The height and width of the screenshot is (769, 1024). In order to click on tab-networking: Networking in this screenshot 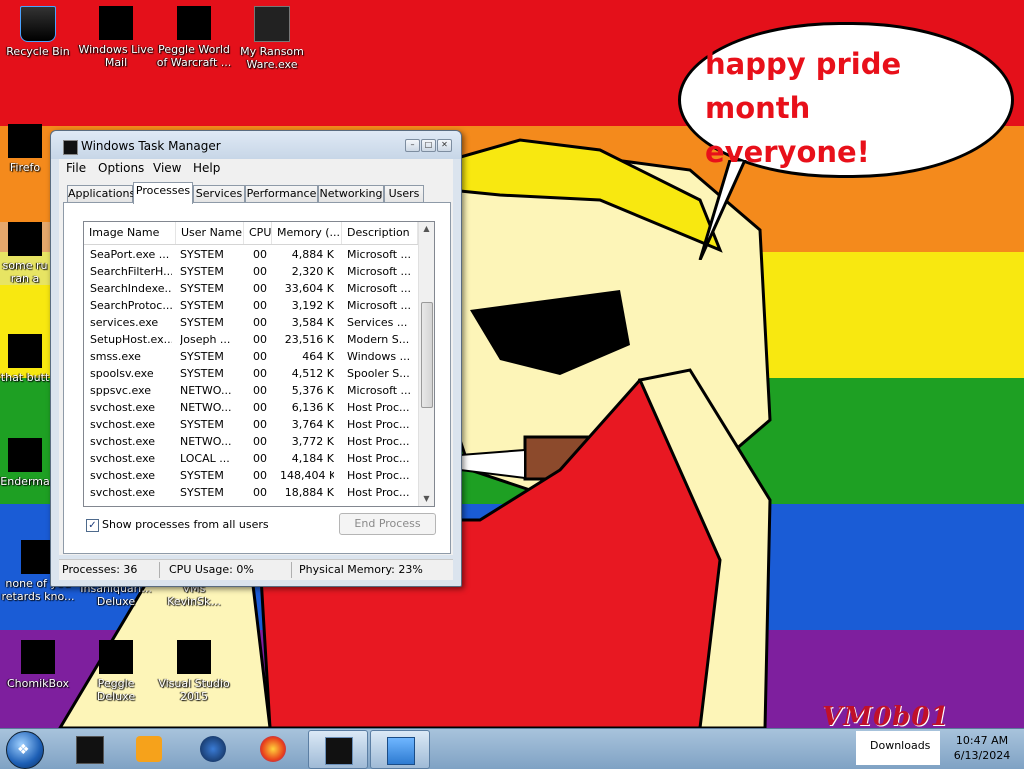, I will do `click(351, 194)`.